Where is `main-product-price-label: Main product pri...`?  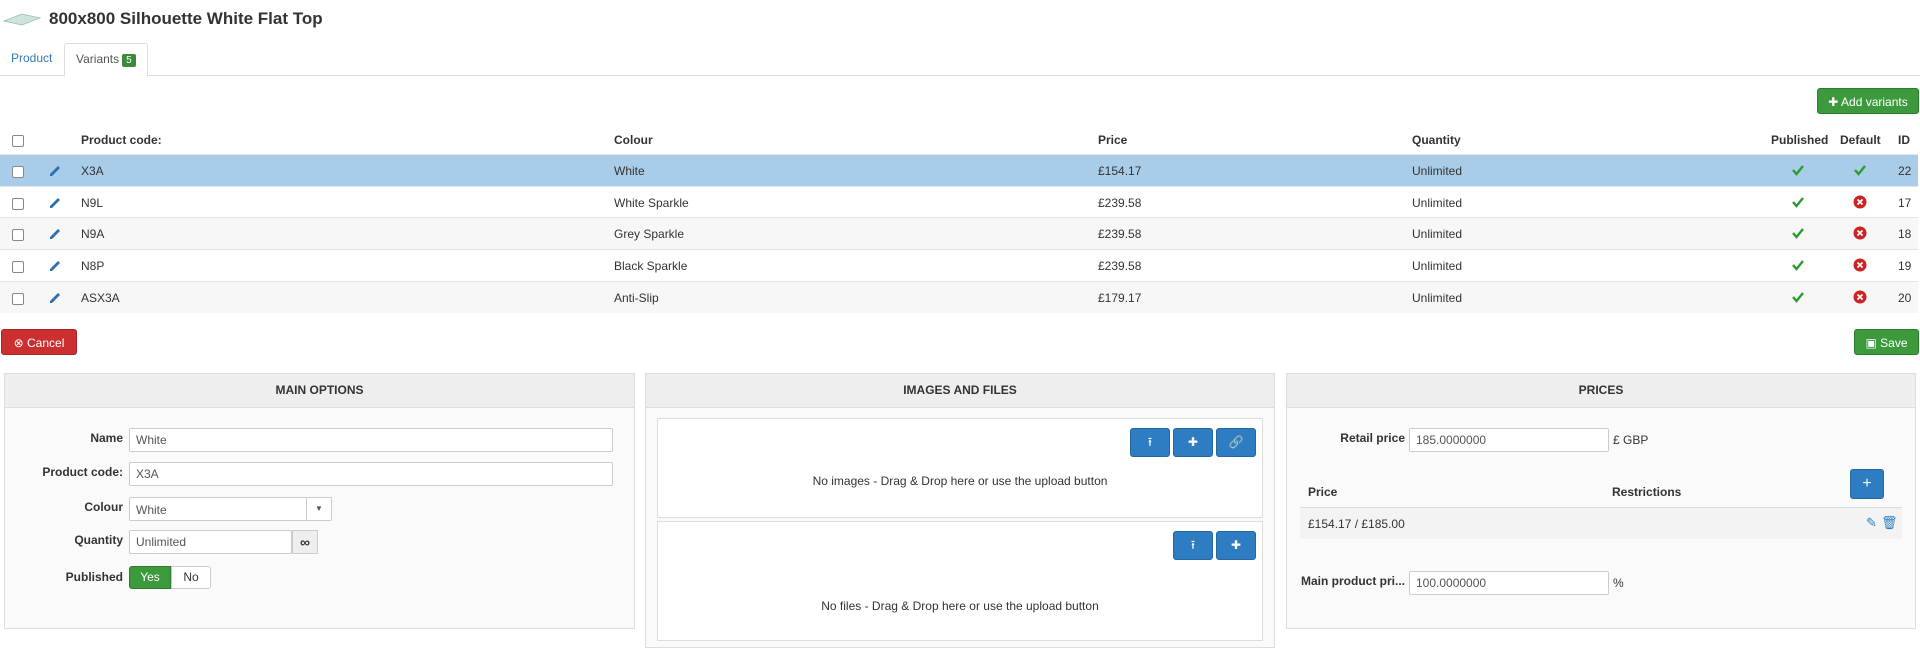
main-product-price-label: Main product pri... is located at coordinates (1353, 581).